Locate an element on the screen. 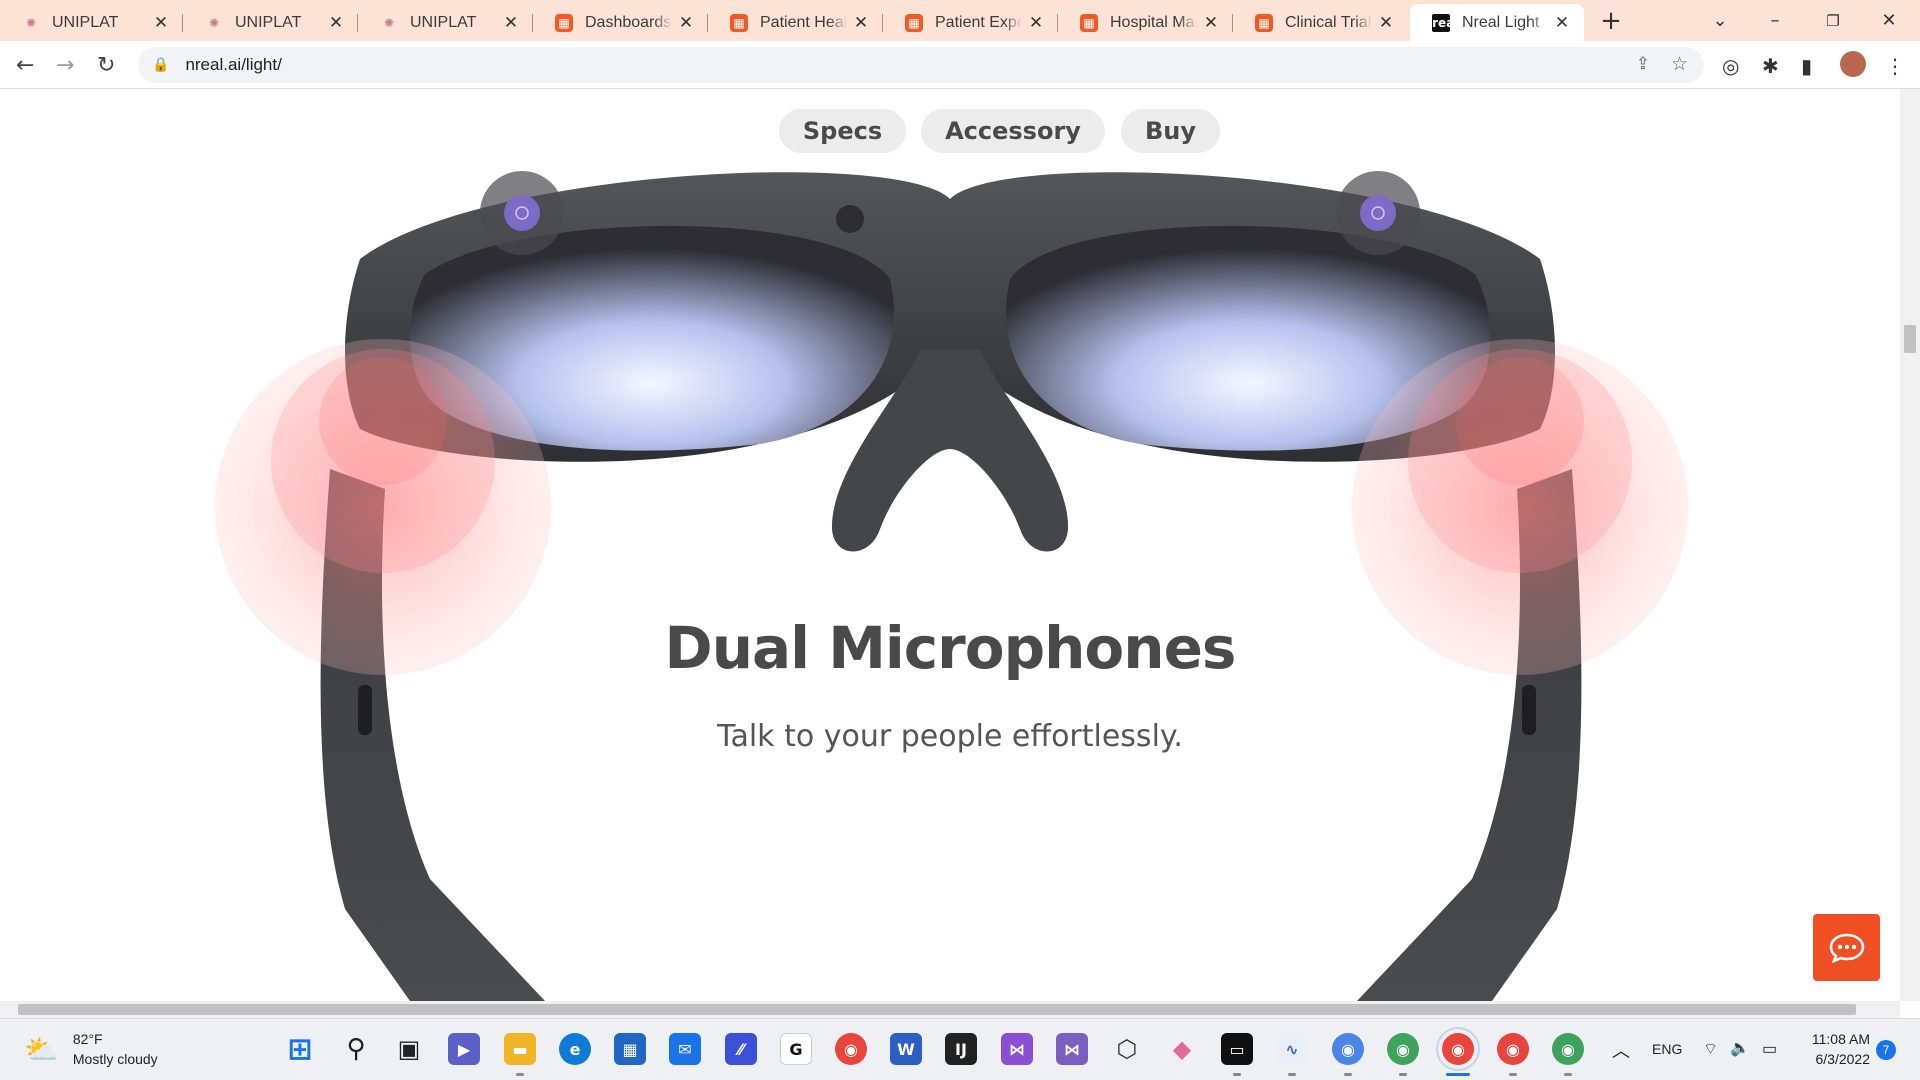 The image size is (1920, 1080). terminal-icon: ▭ is located at coordinates (1237, 1049).